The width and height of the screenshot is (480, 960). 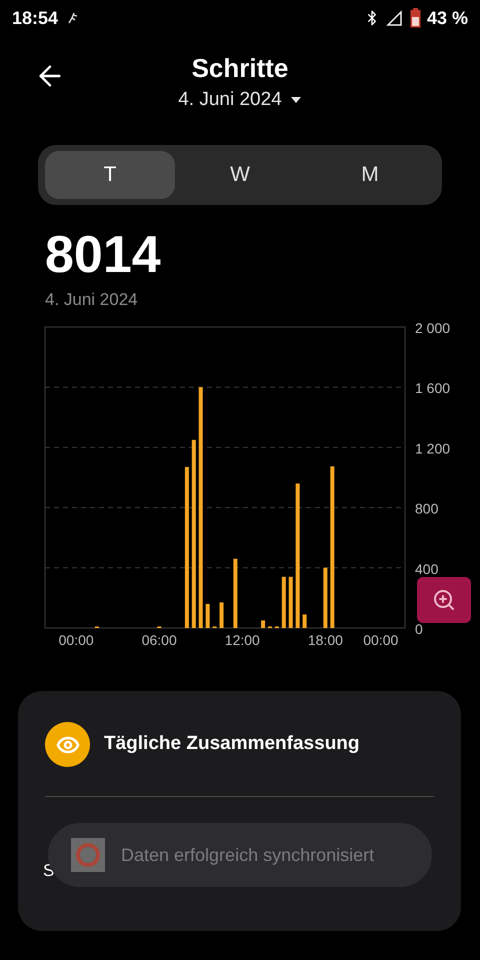 What do you see at coordinates (419, 629) in the screenshot?
I see `y-axis-label: 0` at bounding box center [419, 629].